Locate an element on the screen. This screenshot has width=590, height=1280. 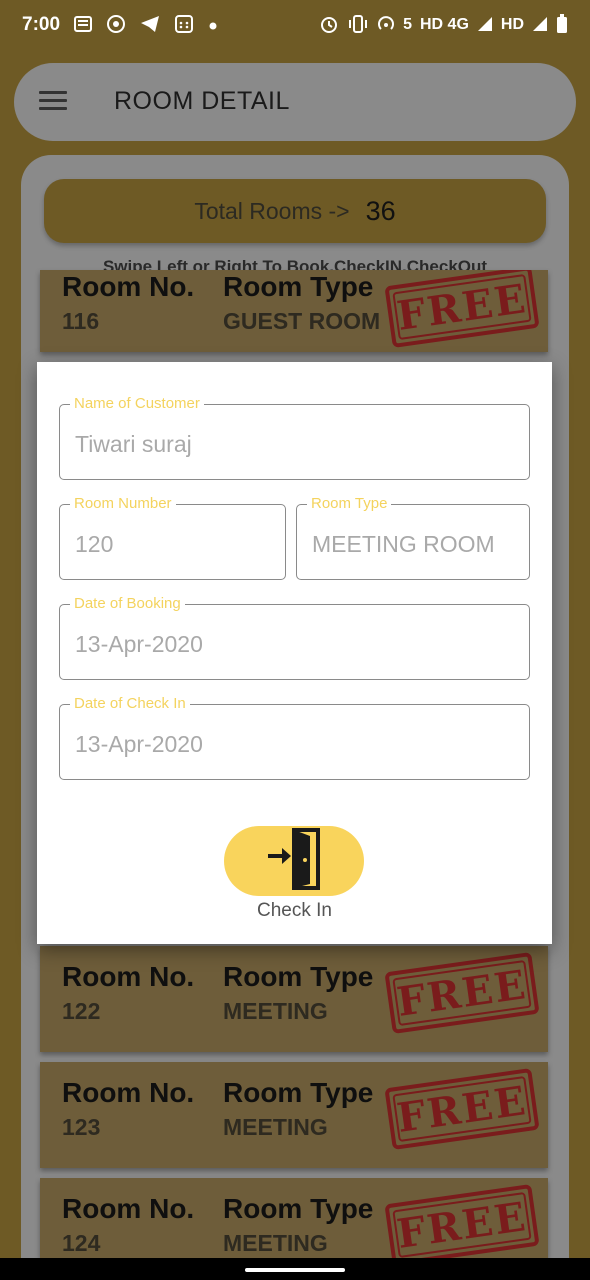
checkin-date-field: Date of Check In 13-Apr-2020 is located at coordinates (294, 737).